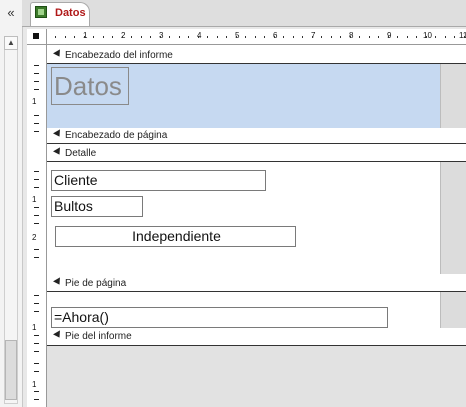 The height and width of the screenshot is (407, 466). What do you see at coordinates (11, 13) in the screenshot?
I see `expand-nav-pane-button: «` at bounding box center [11, 13].